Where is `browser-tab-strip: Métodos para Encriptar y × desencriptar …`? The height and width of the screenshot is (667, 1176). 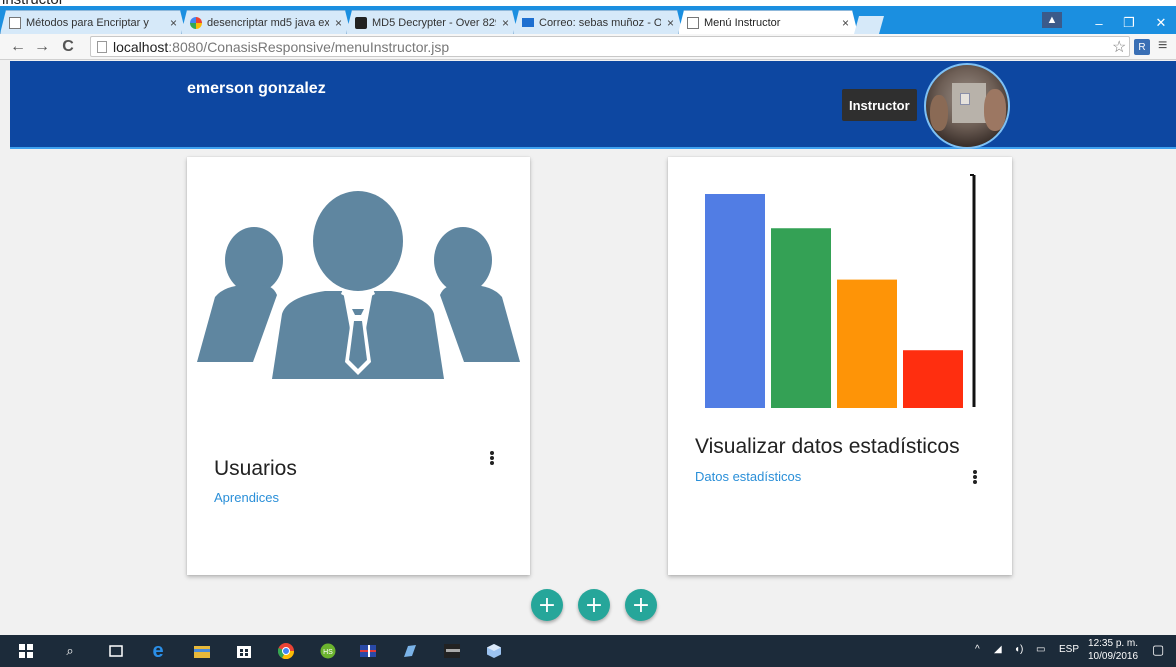
browser-tab-strip: Métodos para Encriptar y × desencriptar … is located at coordinates (588, 20).